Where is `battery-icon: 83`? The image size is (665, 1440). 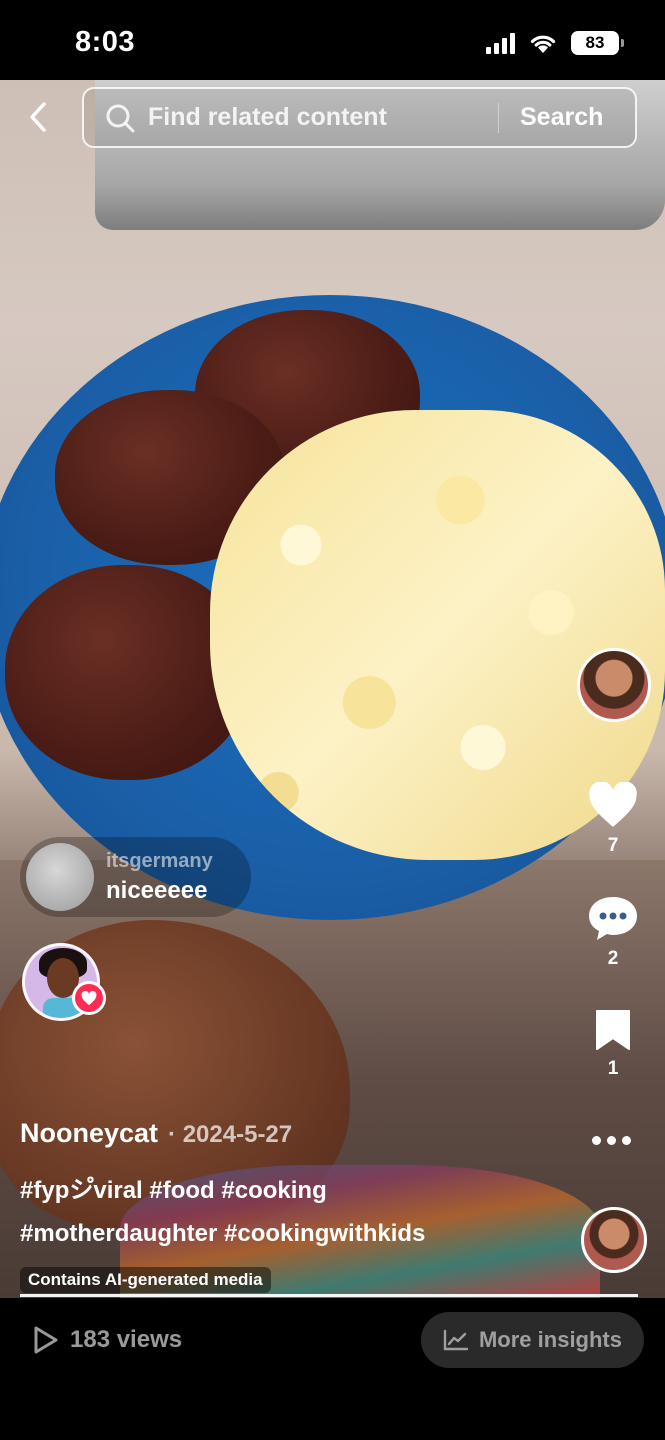 battery-icon: 83 is located at coordinates (597, 43).